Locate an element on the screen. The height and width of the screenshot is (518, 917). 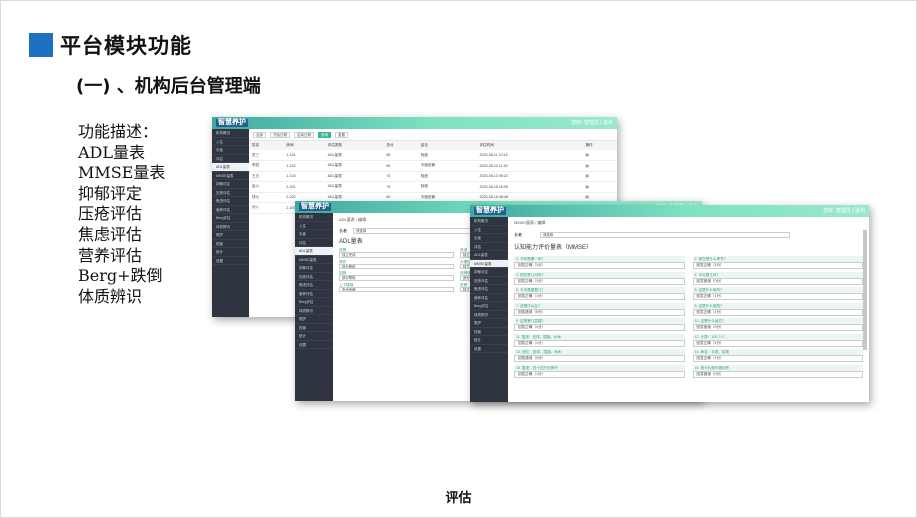
answer-select: 独立完成 is located at coordinates (396, 255).